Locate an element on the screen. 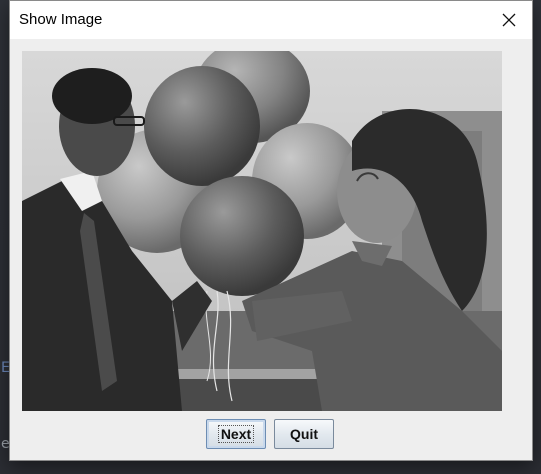 This screenshot has width=541, height=474. close-button is located at coordinates (509, 20).